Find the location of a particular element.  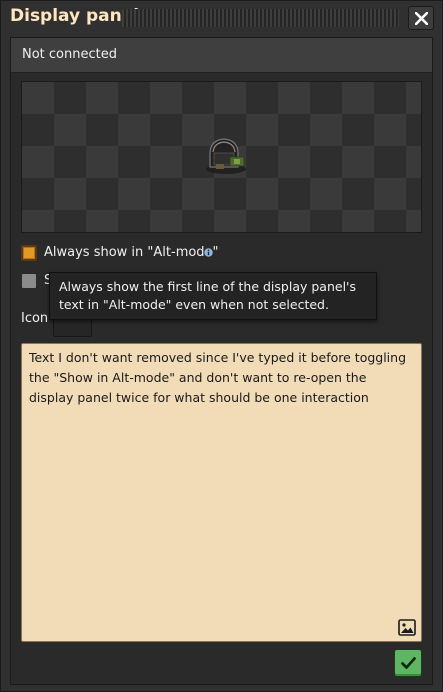

icon-label: Icon is located at coordinates (35, 318).